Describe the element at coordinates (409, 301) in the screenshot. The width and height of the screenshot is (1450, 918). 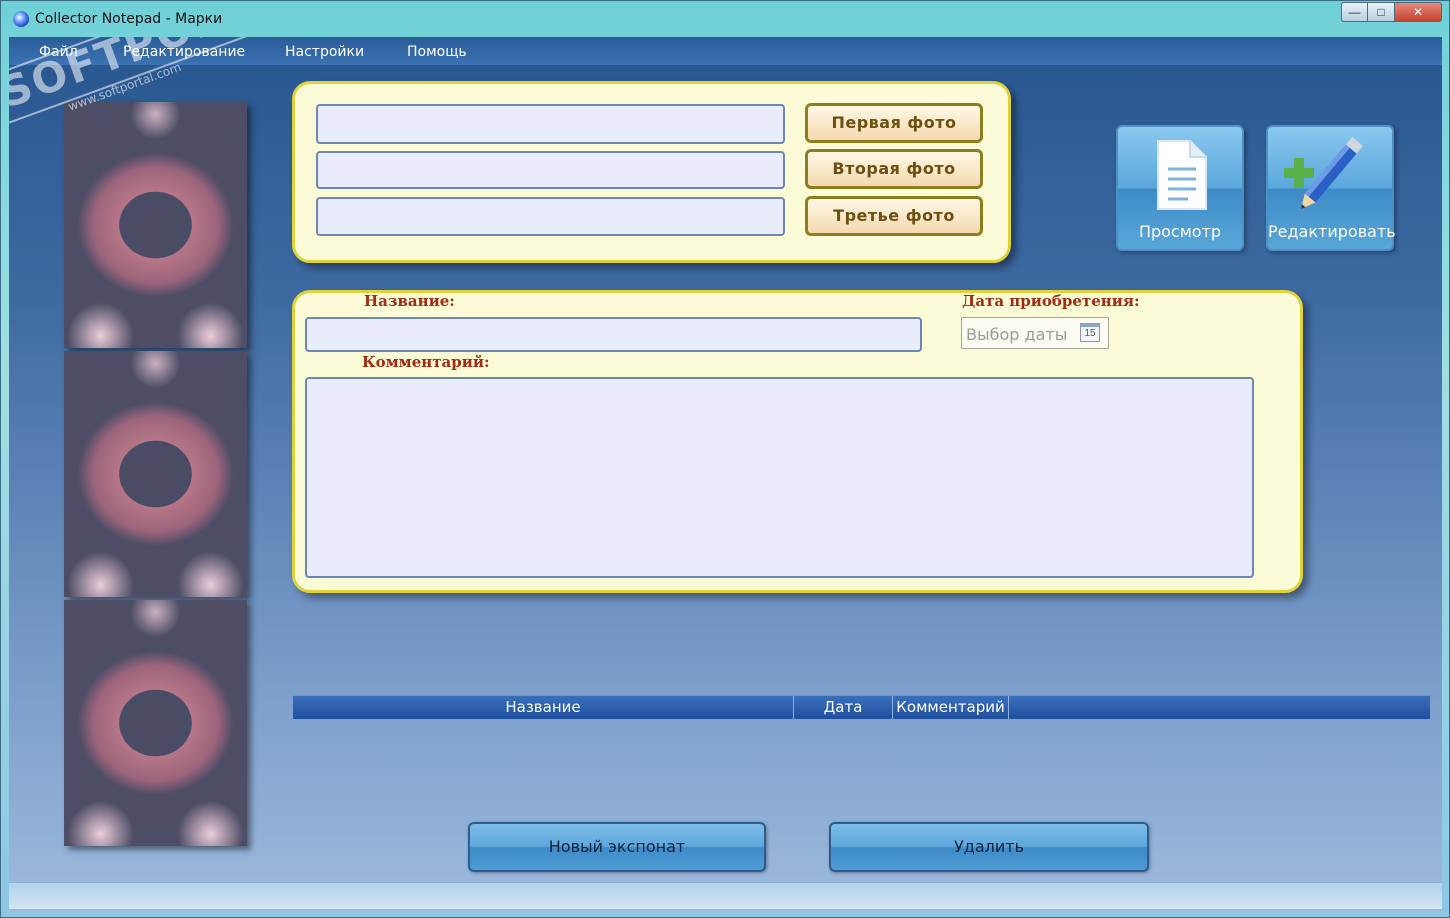
I see `name-label: Название:` at that location.